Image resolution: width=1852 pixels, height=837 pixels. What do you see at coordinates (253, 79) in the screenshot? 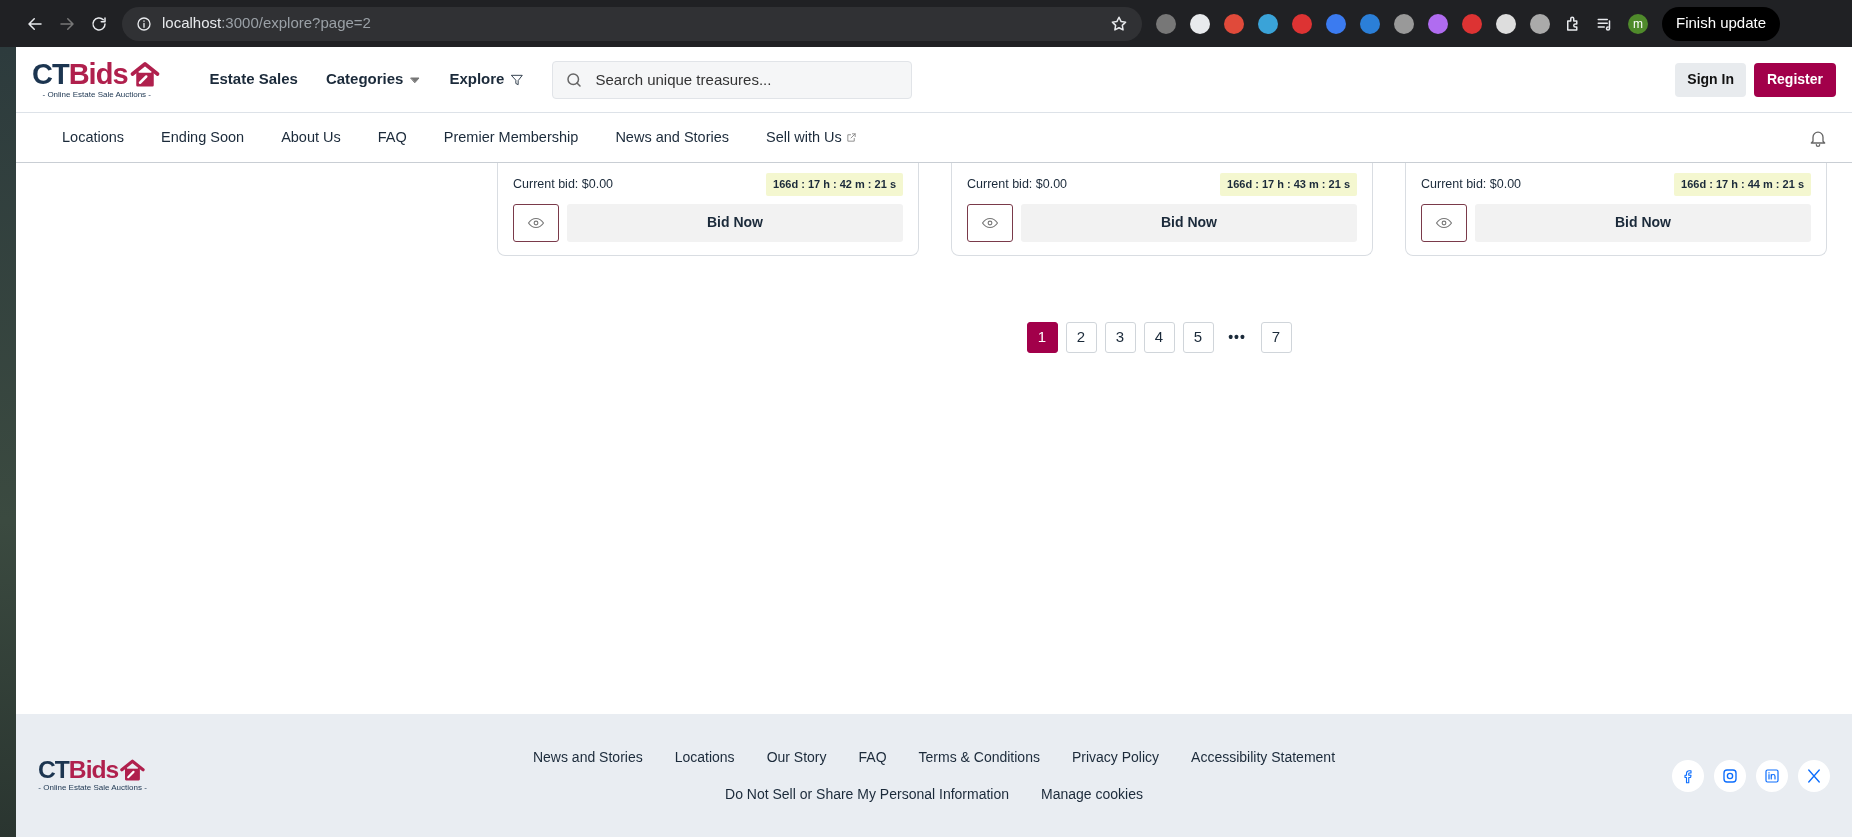
I see `nav-menu-link: Estate Sales` at bounding box center [253, 79].